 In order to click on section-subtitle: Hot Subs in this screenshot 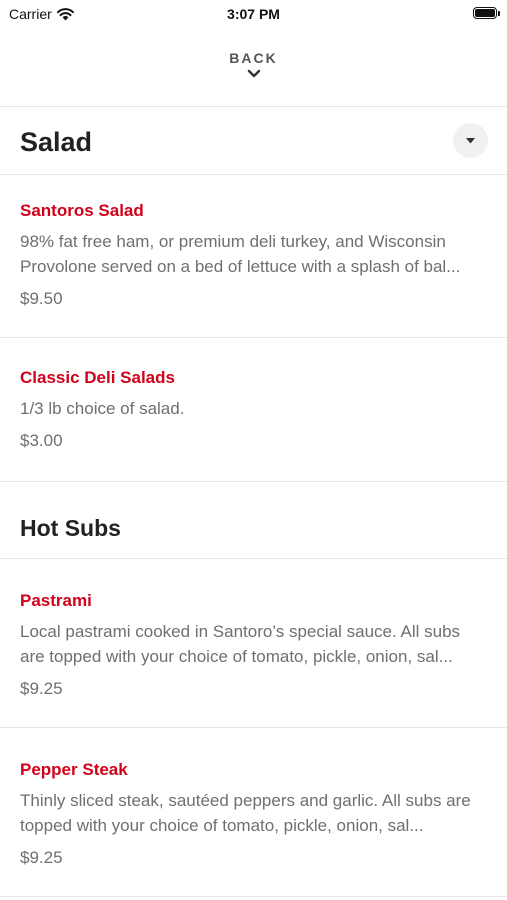, I will do `click(70, 528)`.